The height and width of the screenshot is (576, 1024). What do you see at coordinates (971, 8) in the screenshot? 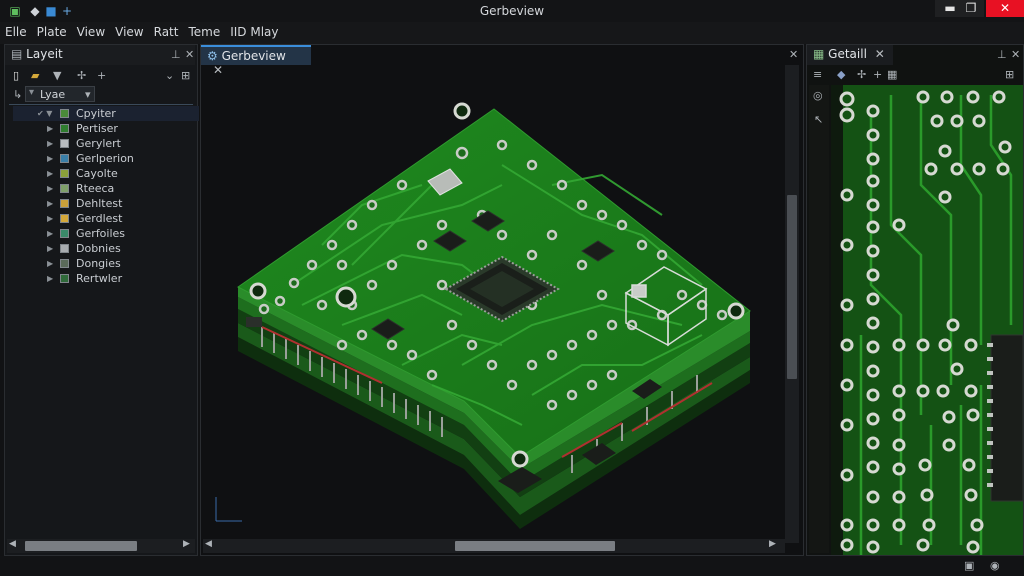
I see `maximize-button: ❐` at bounding box center [971, 8].